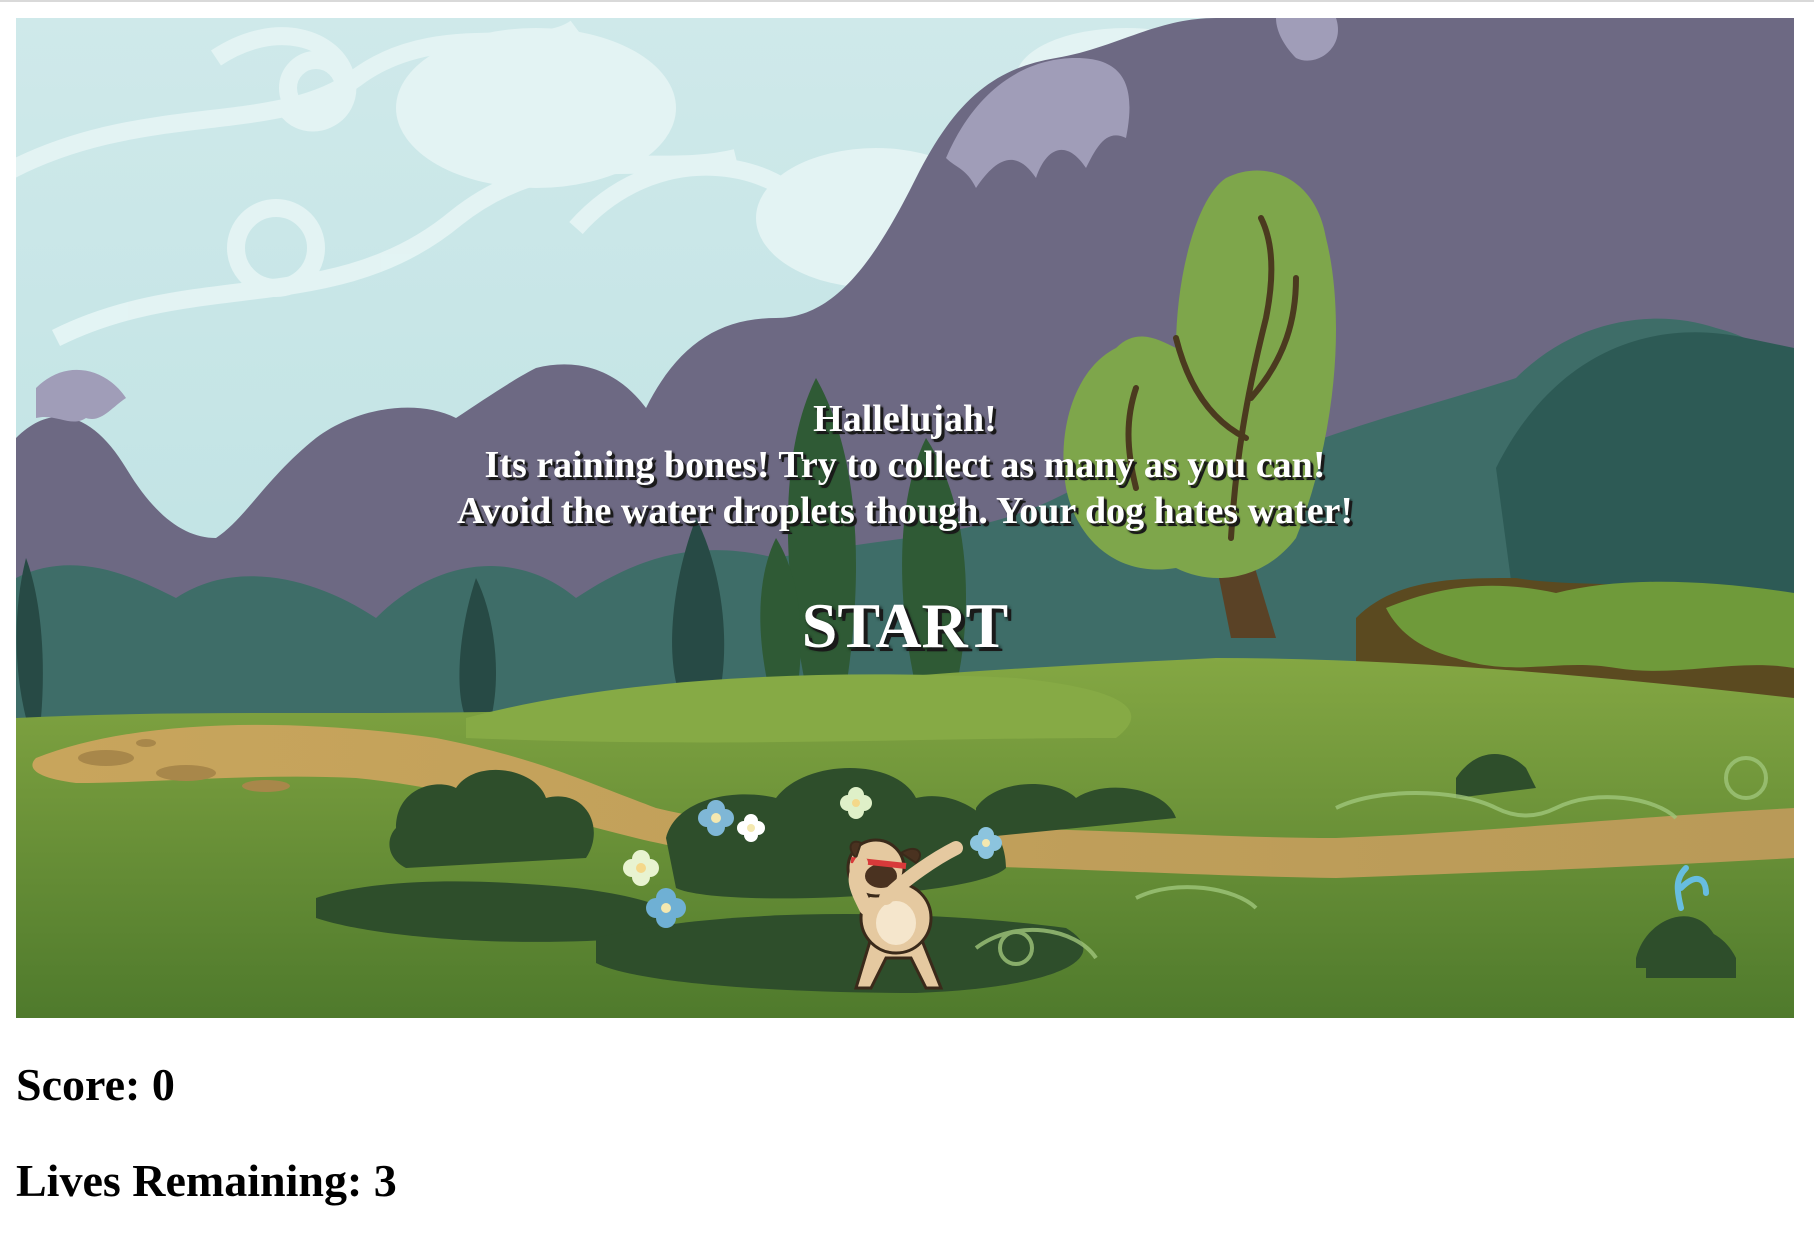 This screenshot has width=1814, height=1234. What do you see at coordinates (206, 1180) in the screenshot?
I see `lives-display: Lives Remaining: 3` at bounding box center [206, 1180].